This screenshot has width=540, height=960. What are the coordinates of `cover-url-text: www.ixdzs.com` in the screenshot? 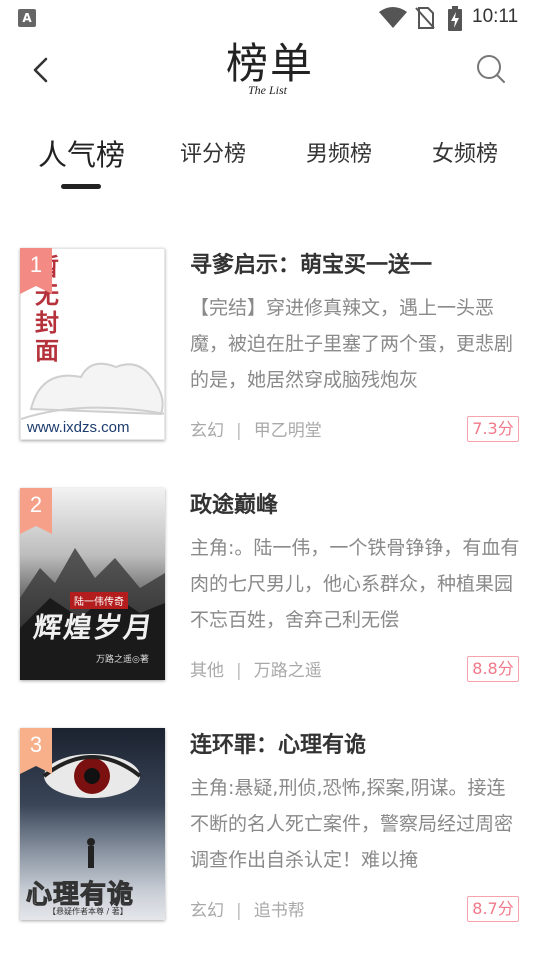 It's located at (78, 427).